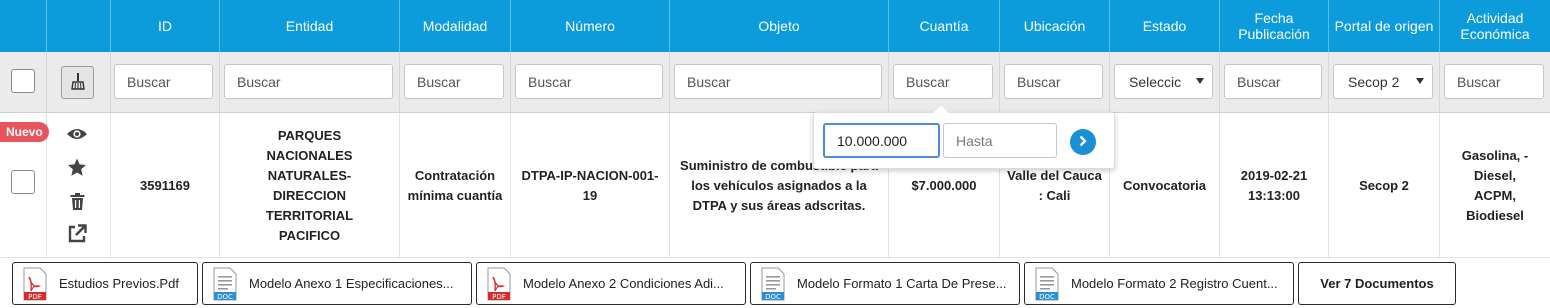 Image resolution: width=1550 pixels, height=308 pixels. What do you see at coordinates (943, 26) in the screenshot?
I see `header-cuantia: Cuantía` at bounding box center [943, 26].